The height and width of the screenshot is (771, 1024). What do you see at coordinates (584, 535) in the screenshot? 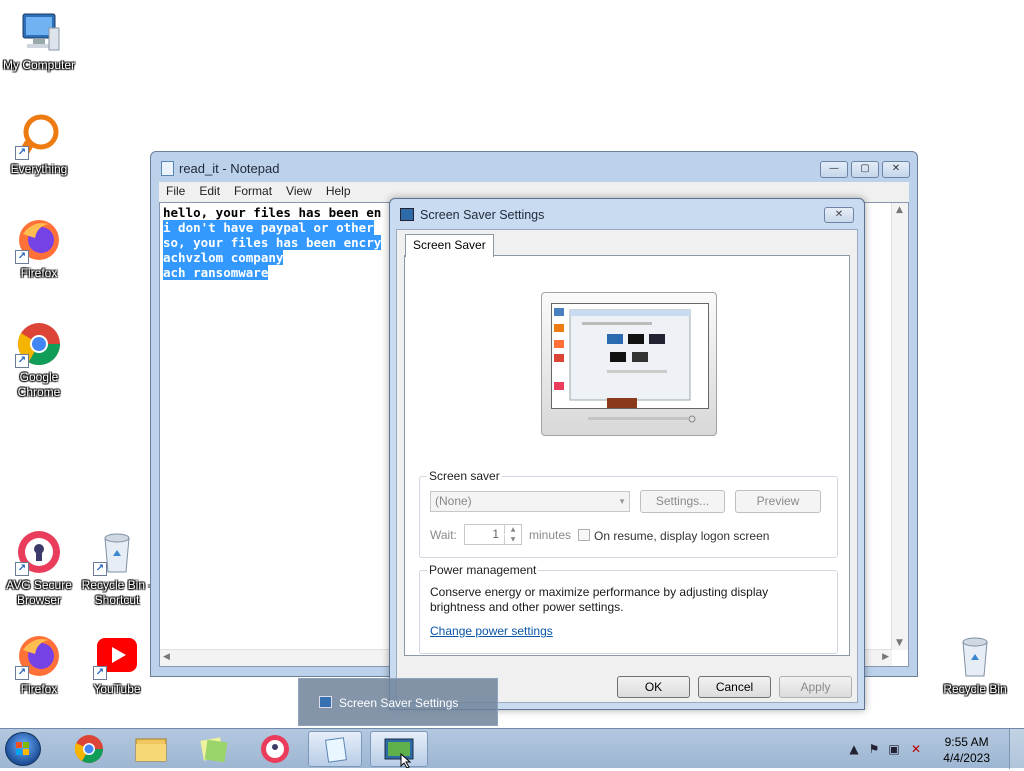
I see `resume-logon-checkbox` at bounding box center [584, 535].